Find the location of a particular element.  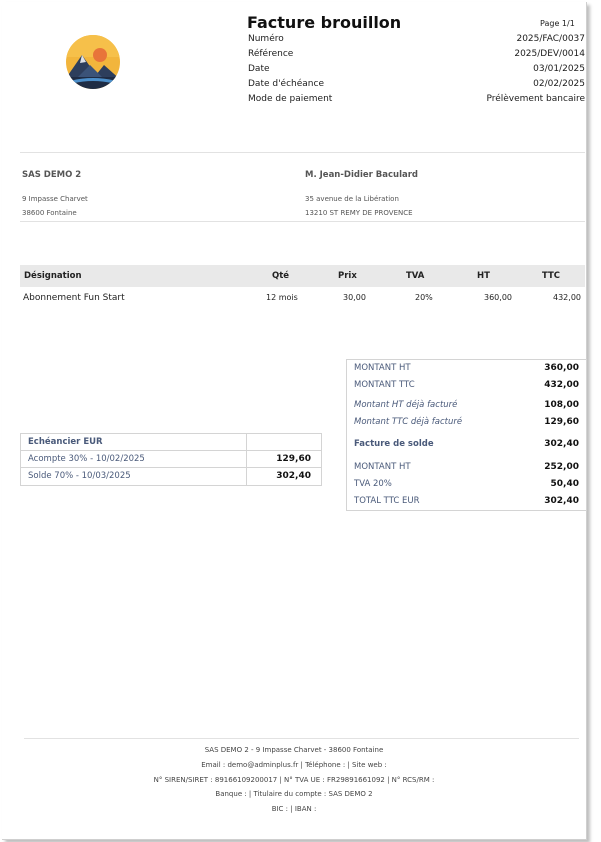

total-row-montant-ht-net: MONTANT HT 252,00 is located at coordinates (466, 468).